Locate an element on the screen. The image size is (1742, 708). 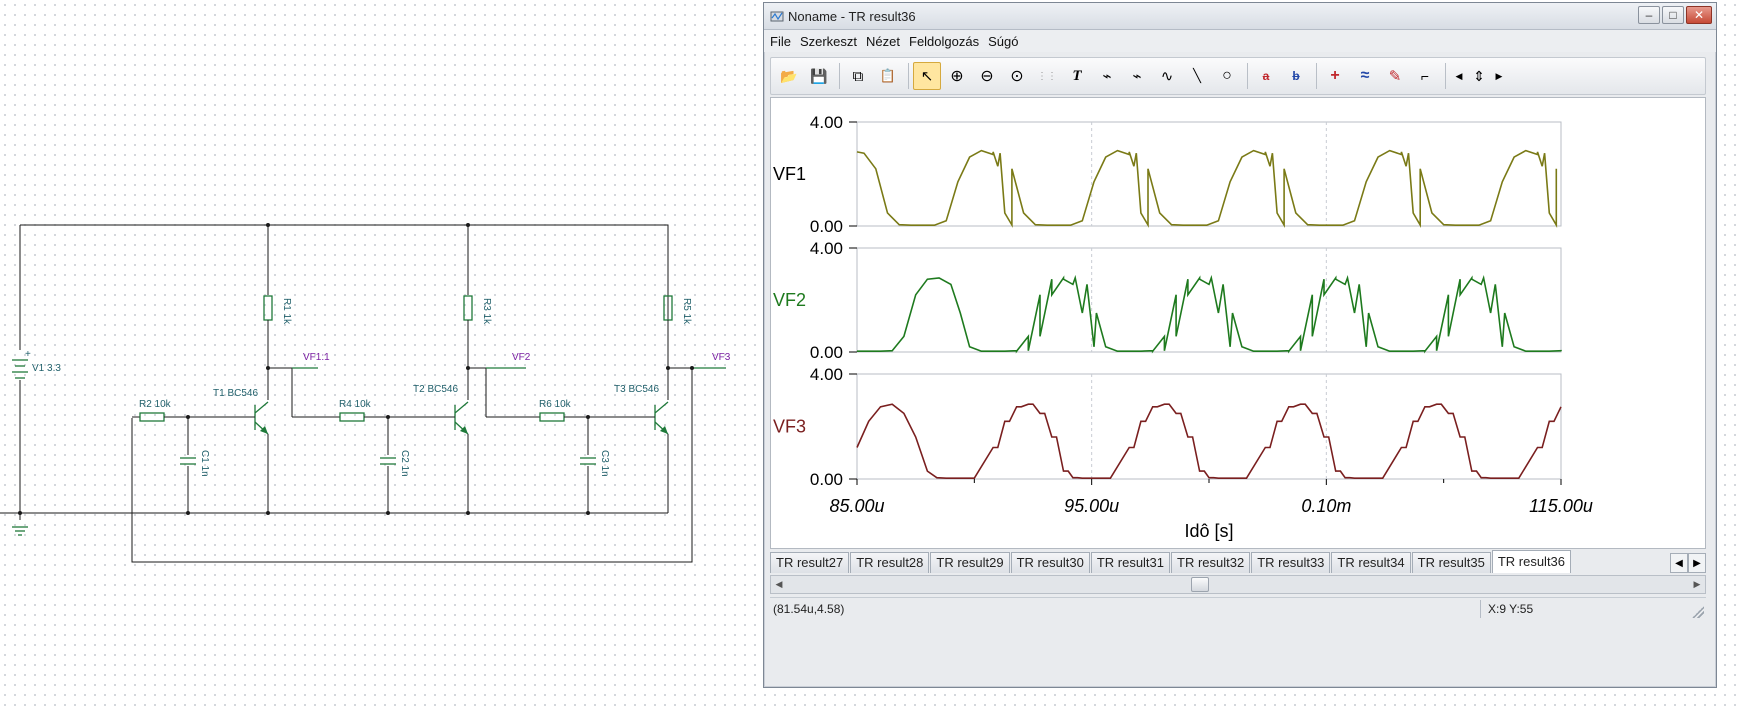
capacitor-c3 is located at coordinates (588, 461).